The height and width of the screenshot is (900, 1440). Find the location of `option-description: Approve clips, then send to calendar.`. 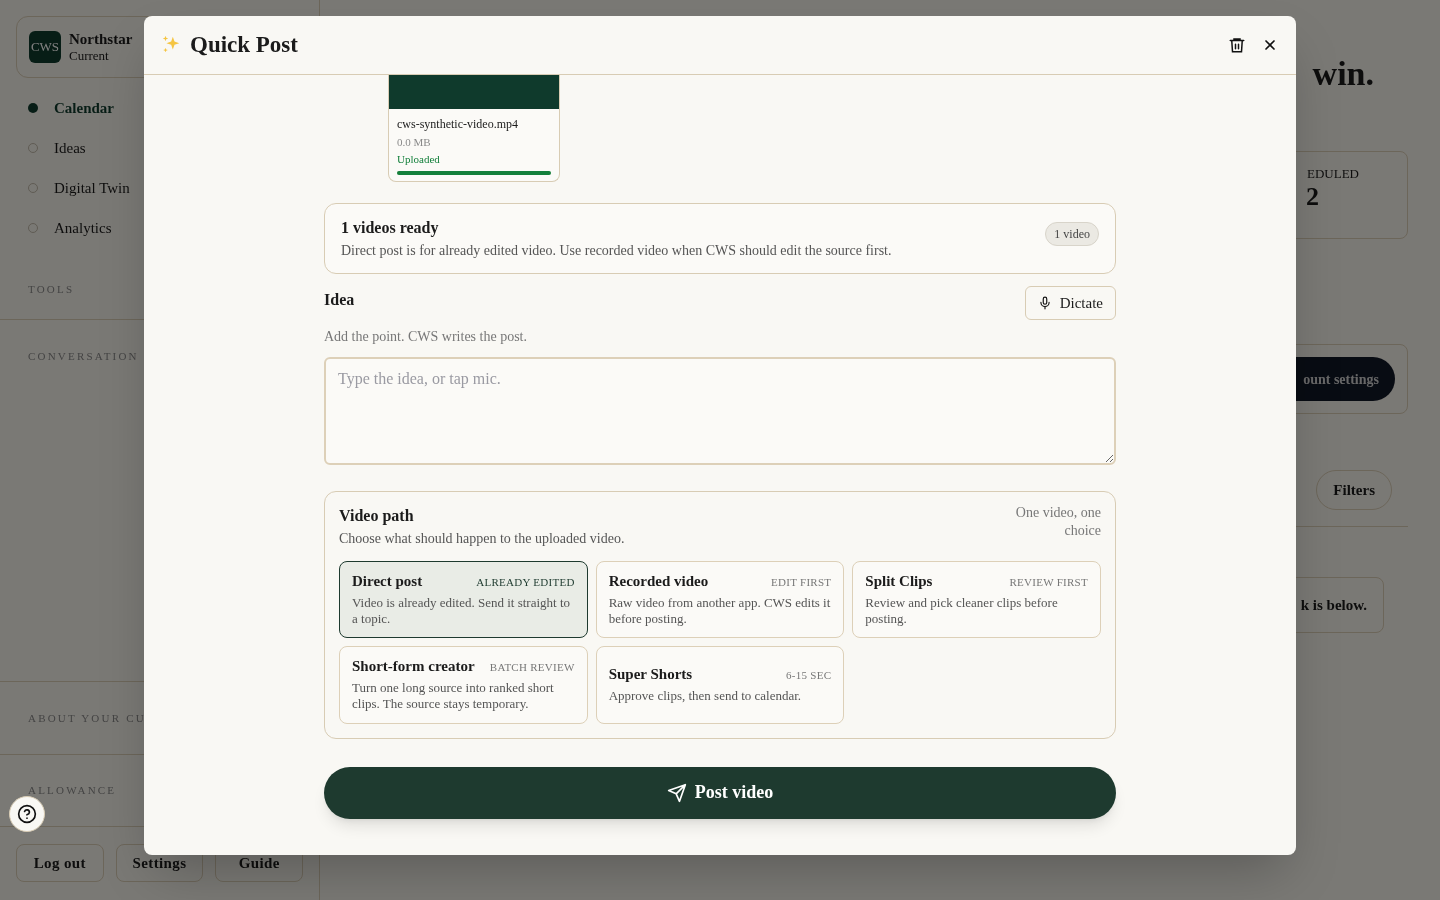

option-description: Approve clips, then send to calendar. is located at coordinates (705, 696).